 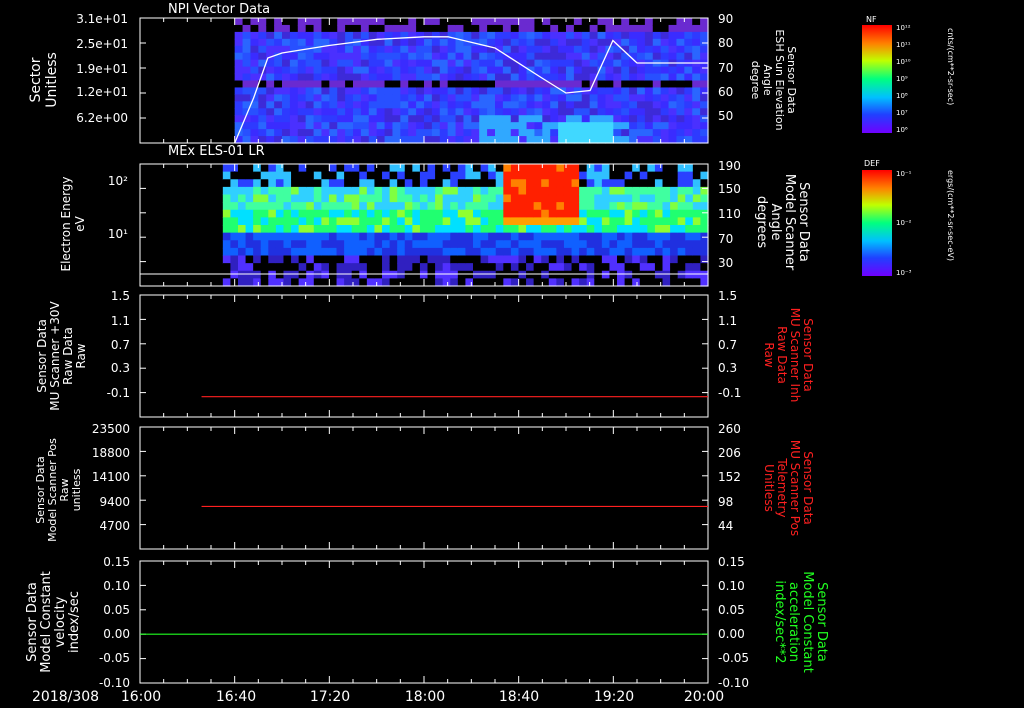 I want to click on ylabel-left: index/sec, so click(x=74, y=622).